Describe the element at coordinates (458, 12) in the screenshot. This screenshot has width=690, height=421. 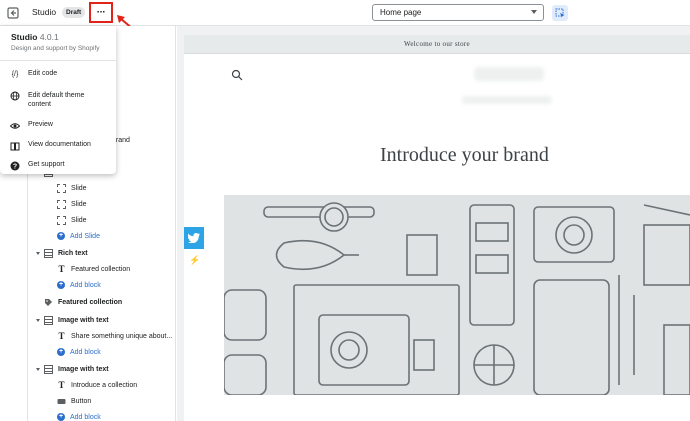
I see `page-selector: Home page` at that location.